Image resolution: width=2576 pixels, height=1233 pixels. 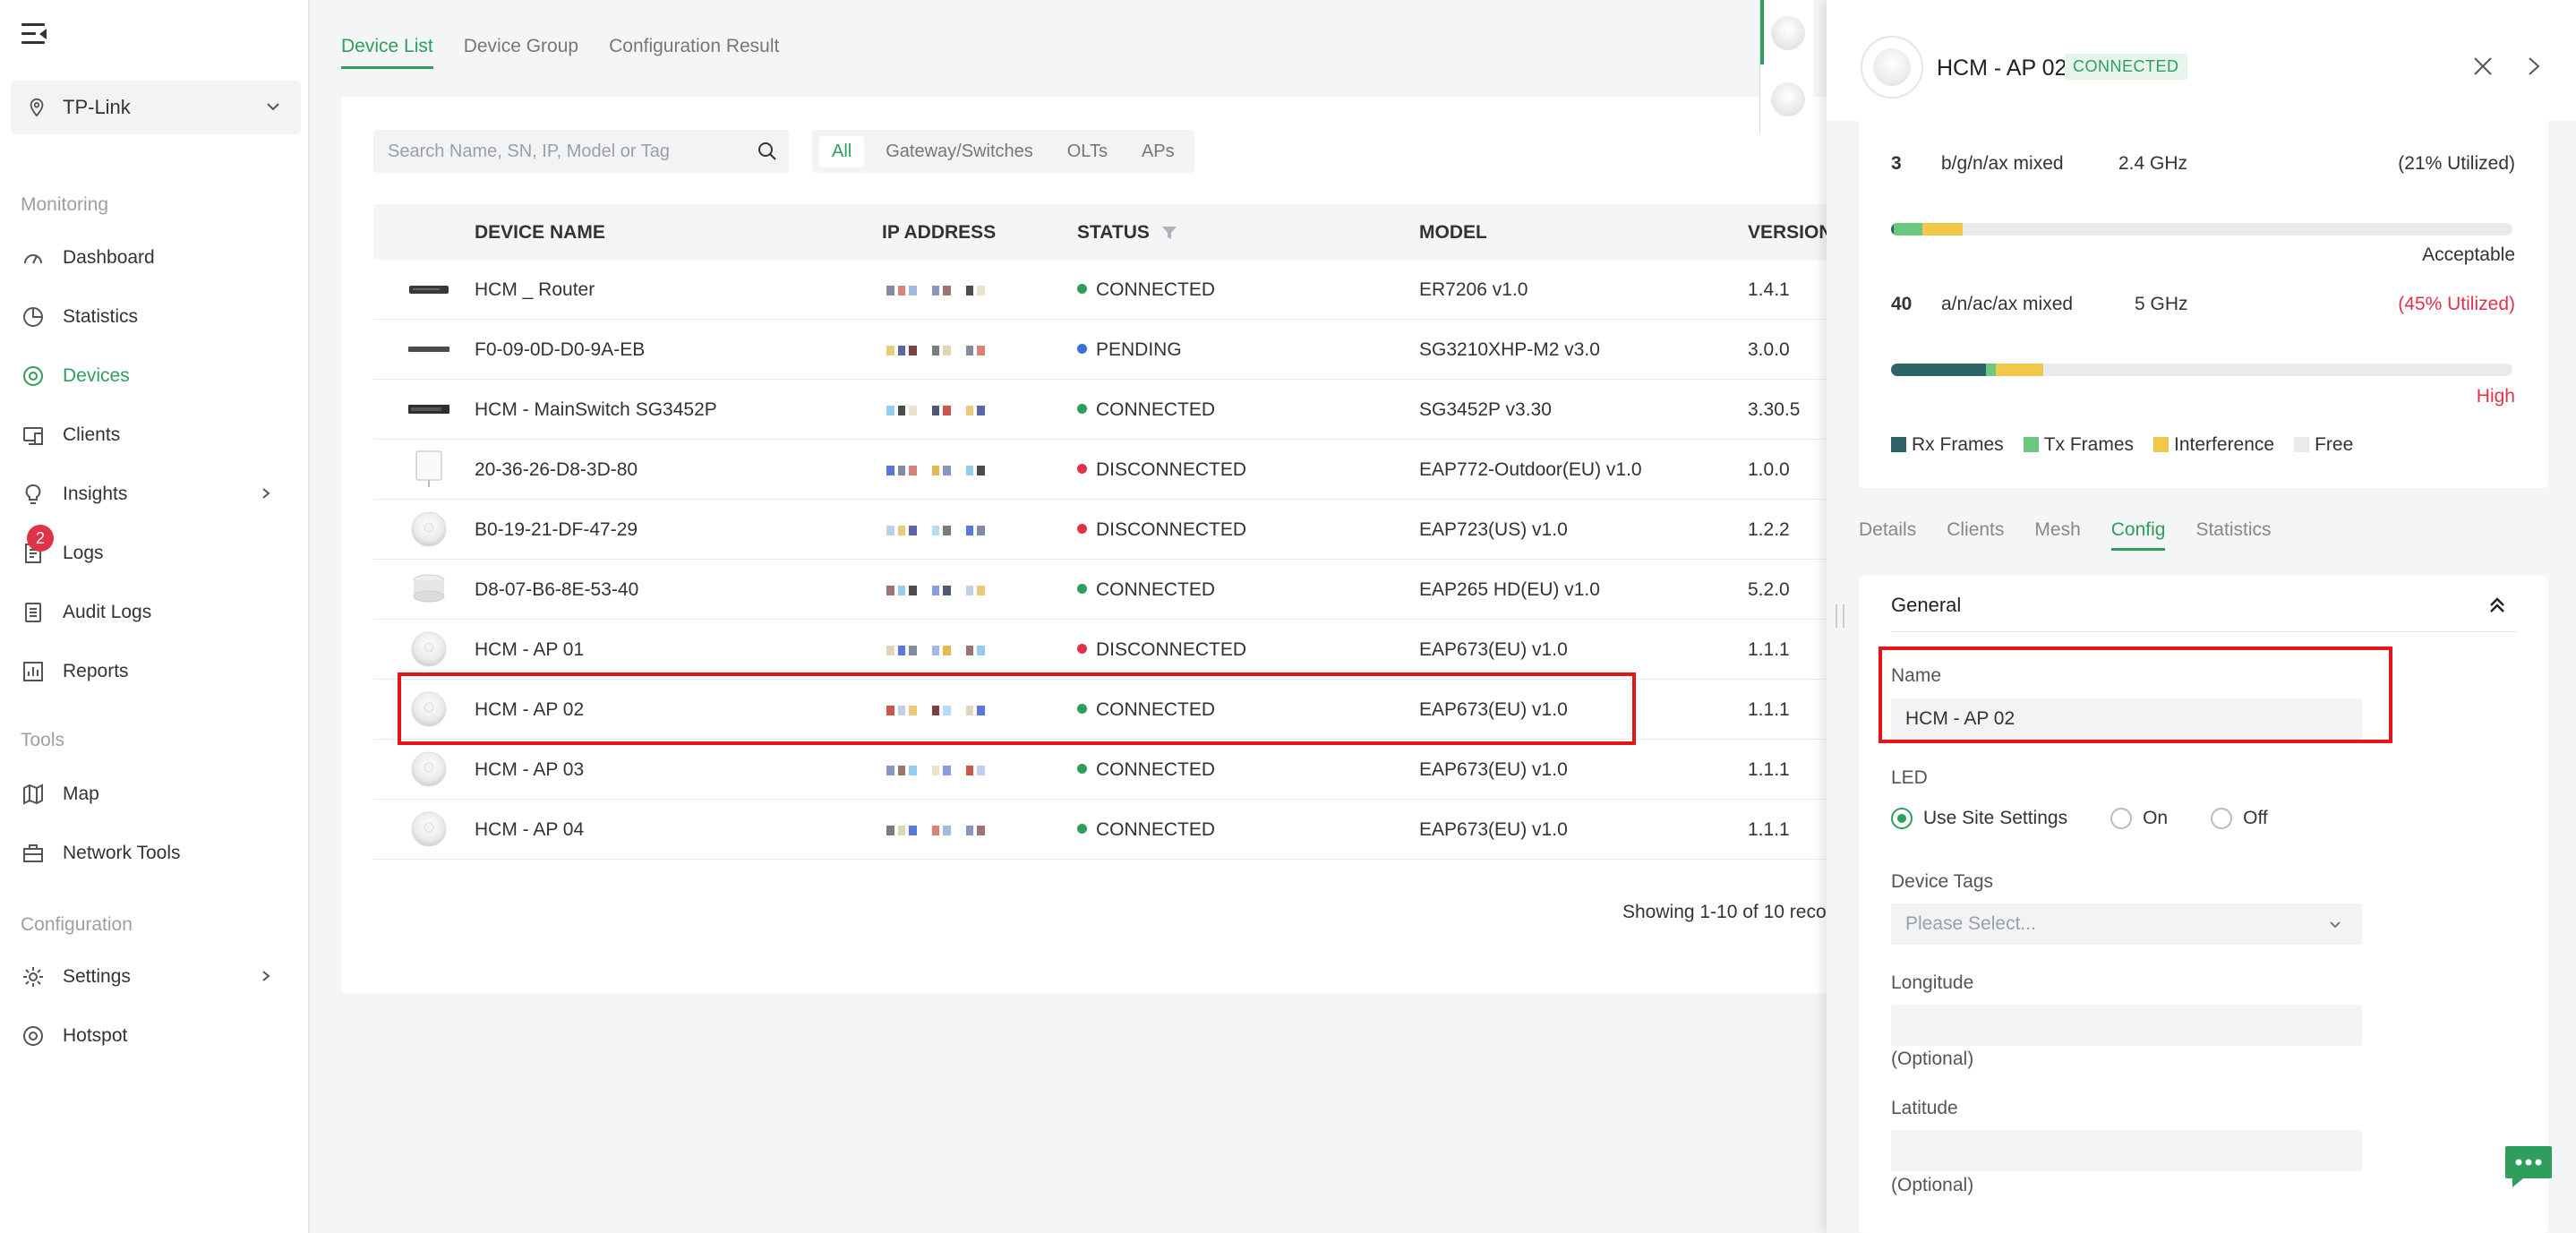 What do you see at coordinates (1775, 410) in the screenshot?
I see `version-cell: 3.30.5` at bounding box center [1775, 410].